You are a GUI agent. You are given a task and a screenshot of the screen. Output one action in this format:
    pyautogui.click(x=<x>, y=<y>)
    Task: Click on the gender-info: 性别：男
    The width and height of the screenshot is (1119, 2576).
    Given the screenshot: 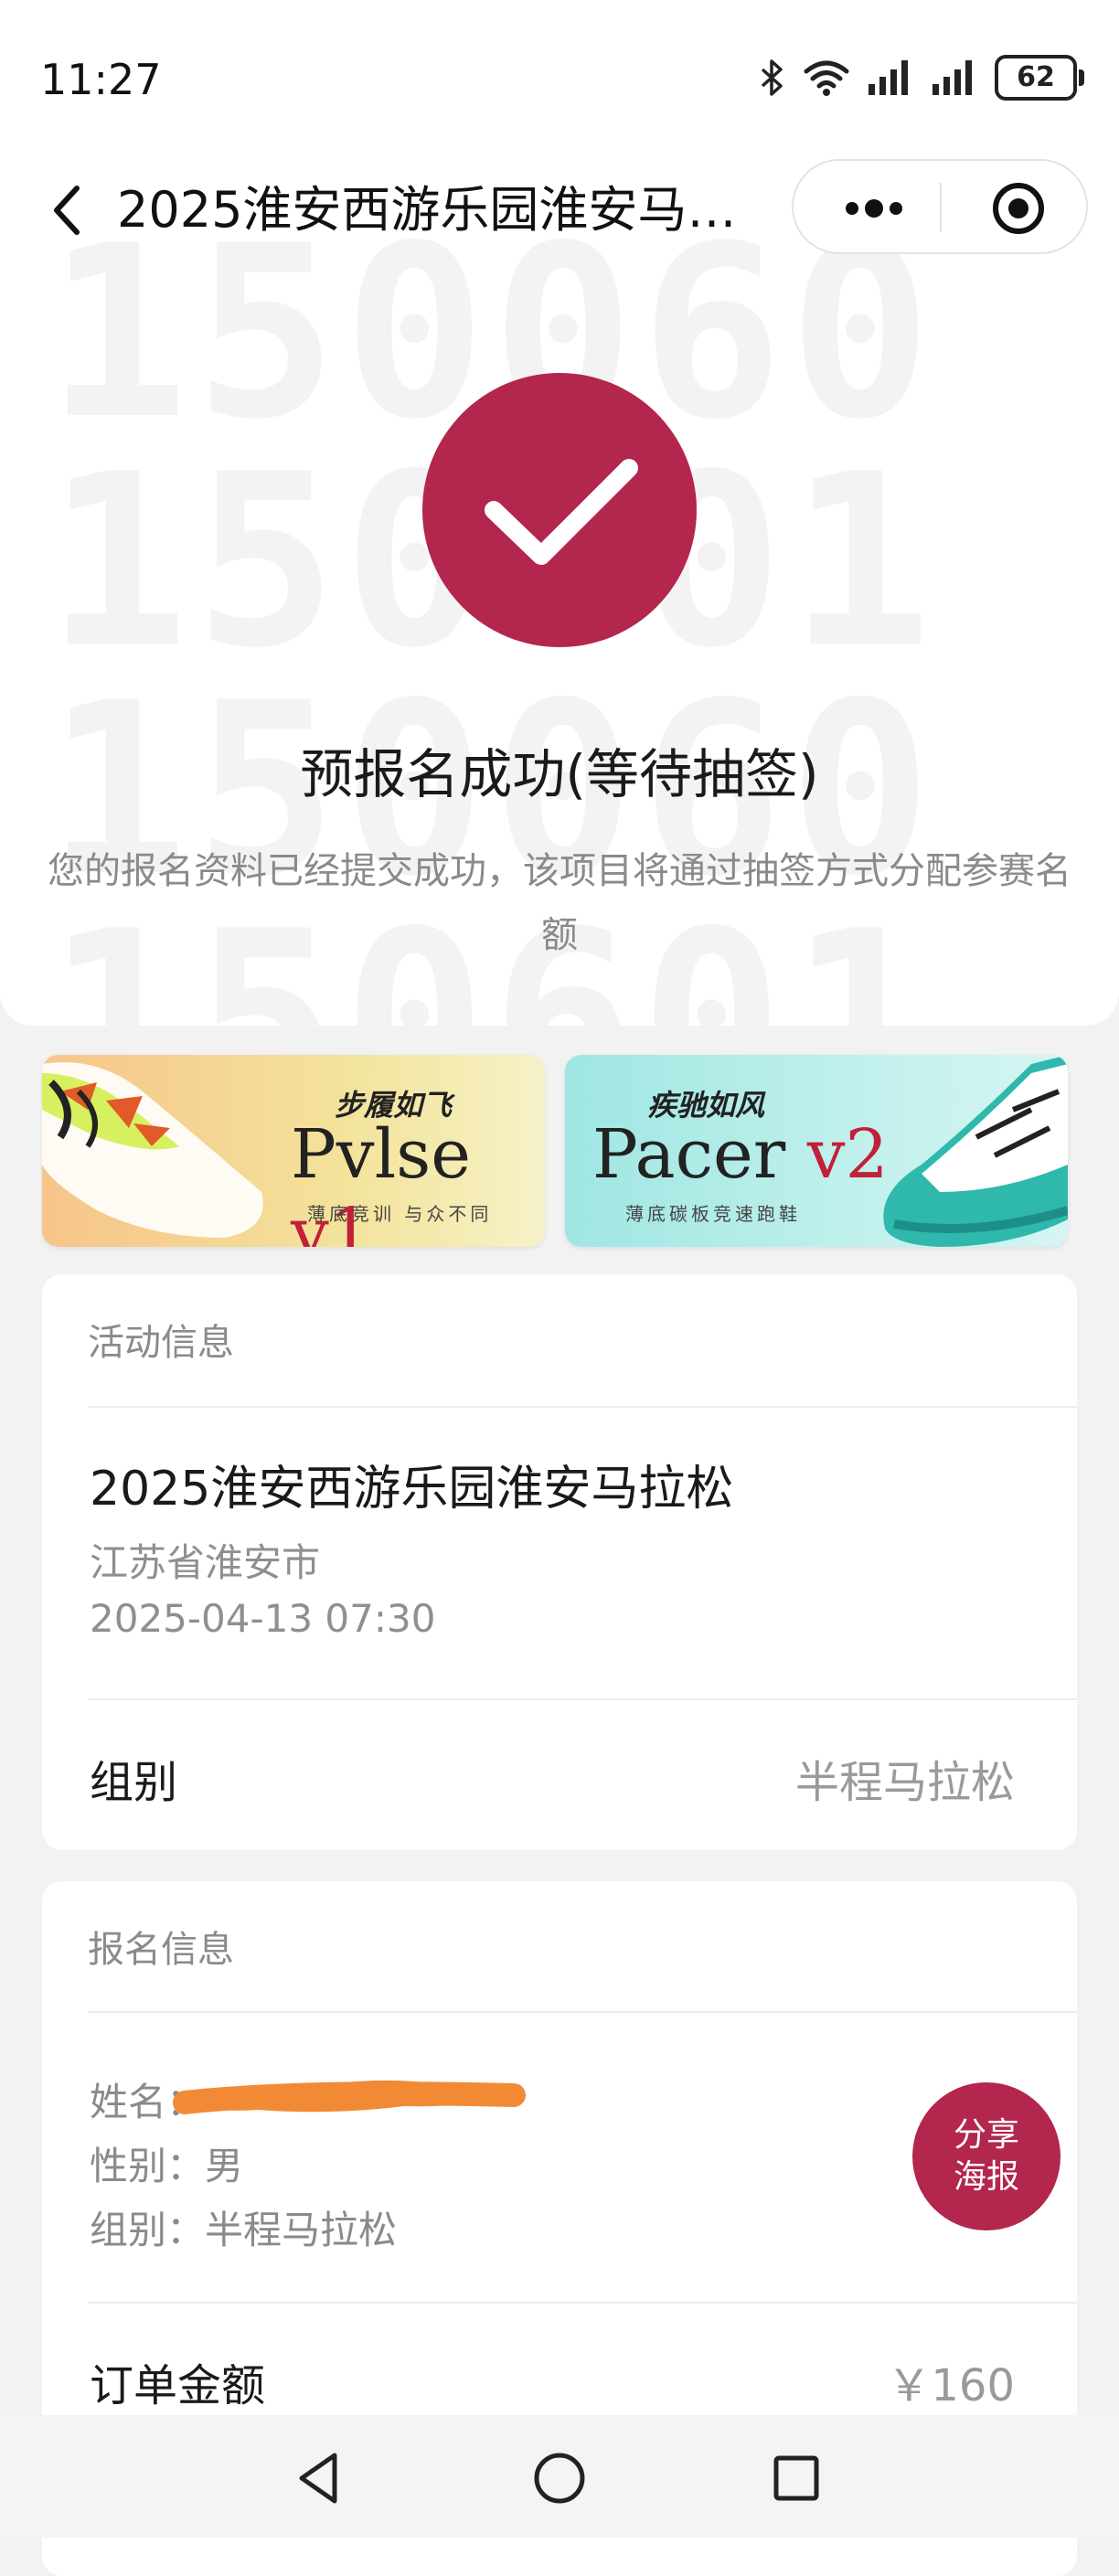 What is the action you would take?
    pyautogui.click(x=167, y=2166)
    